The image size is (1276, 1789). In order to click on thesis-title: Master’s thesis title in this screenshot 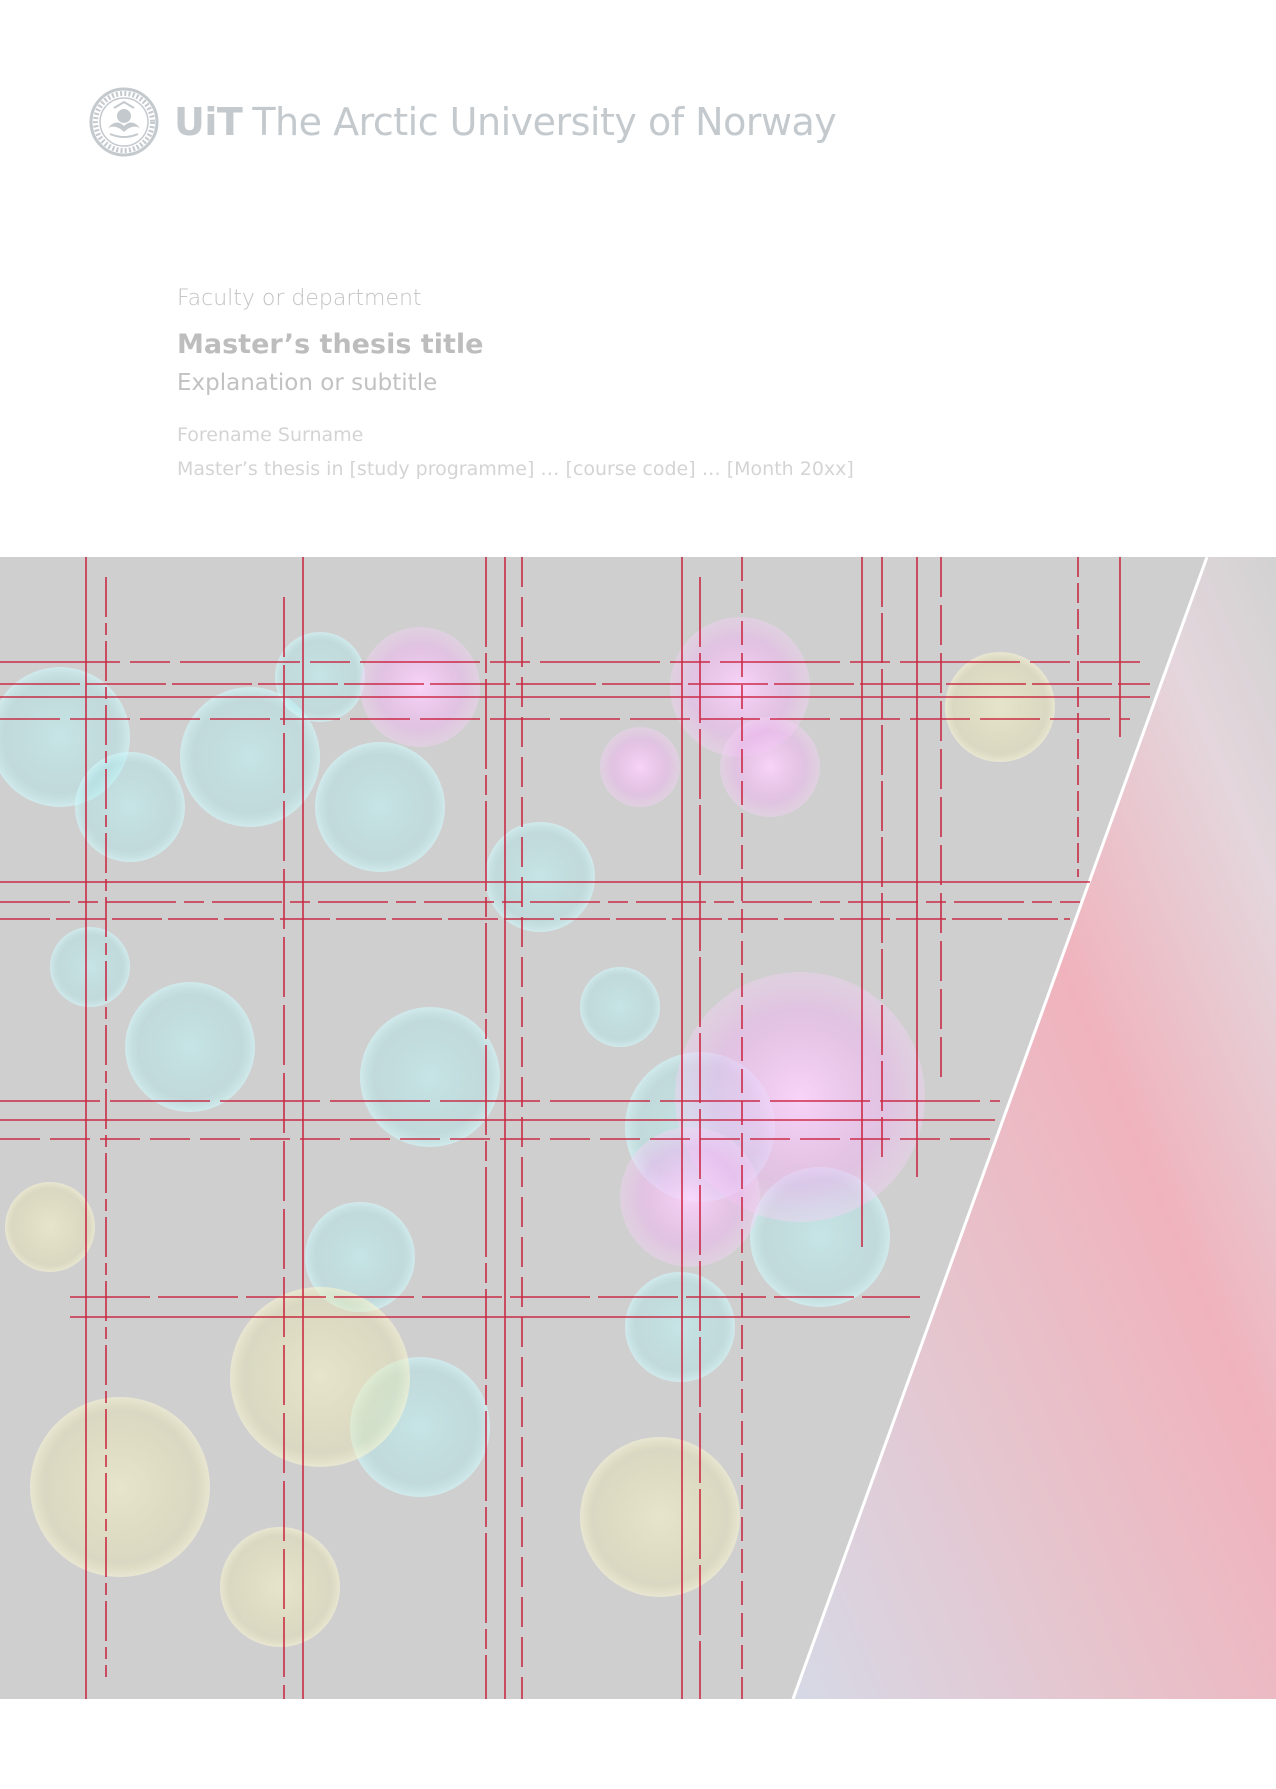, I will do `click(330, 344)`.